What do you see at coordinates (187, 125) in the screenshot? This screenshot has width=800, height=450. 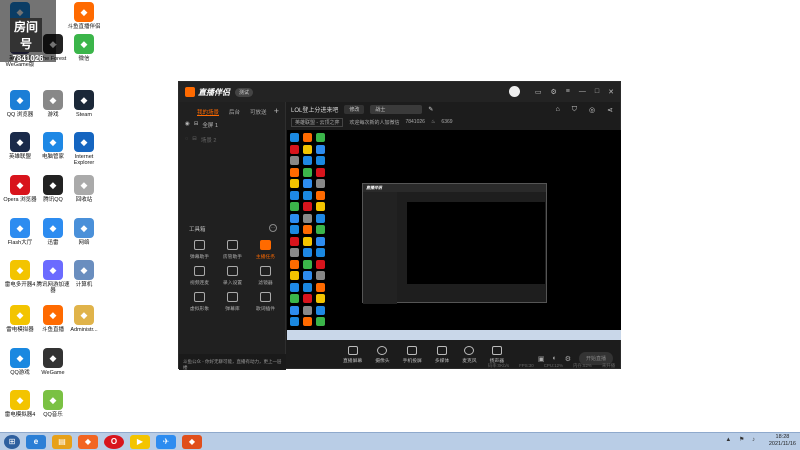 I see `eye-icon: ◉` at bounding box center [187, 125].